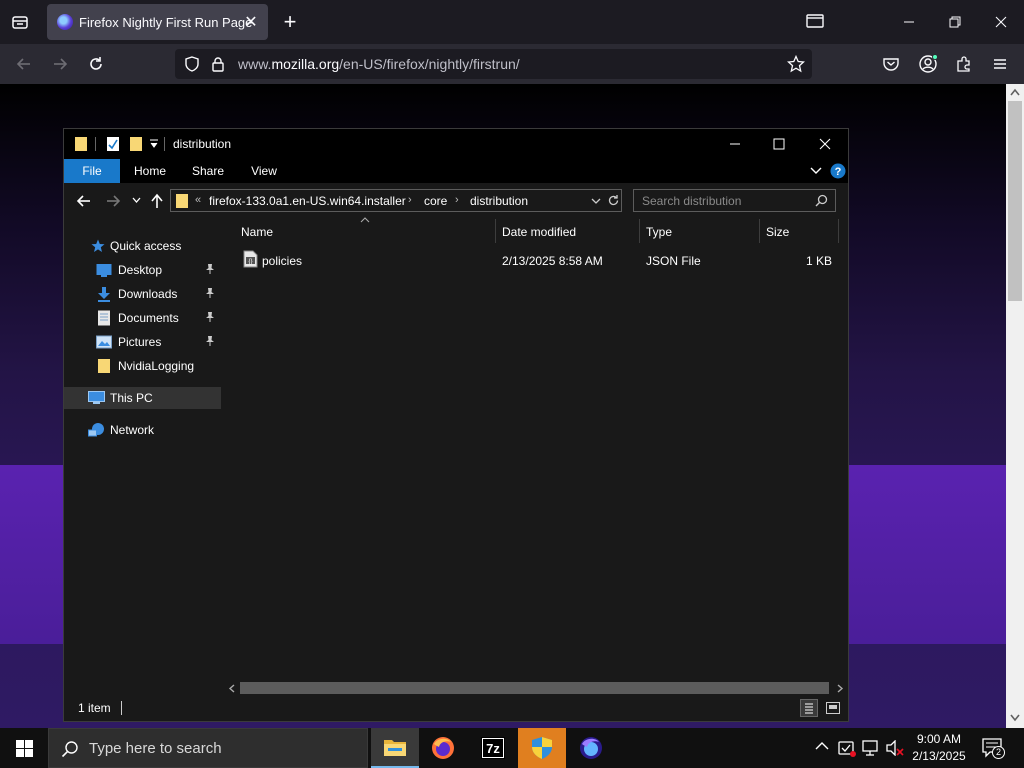 This screenshot has width=1024, height=768. I want to click on file-explorer-icon, so click(395, 748).